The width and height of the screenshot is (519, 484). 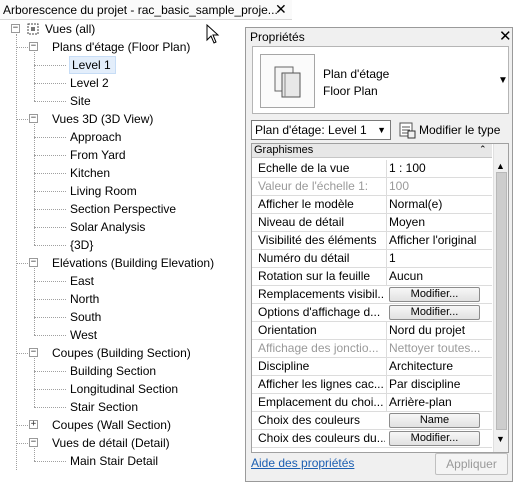 What do you see at coordinates (372, 187) in the screenshot?
I see `property-row: Valeur de l'échelle 1: 100` at bounding box center [372, 187].